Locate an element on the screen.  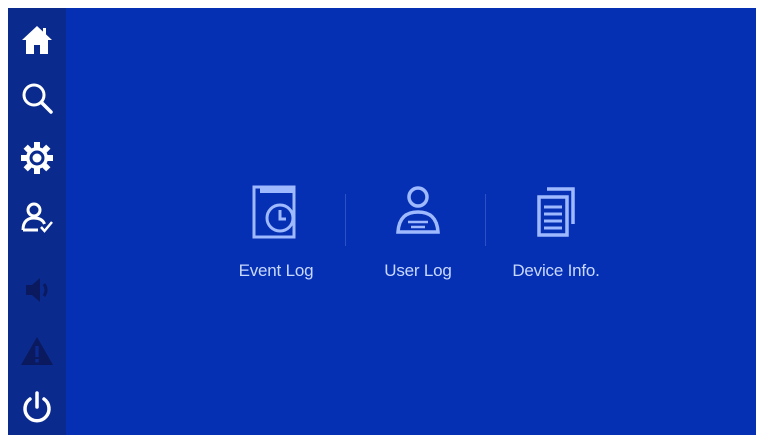
event-log-label: Event Log is located at coordinates (276, 270).